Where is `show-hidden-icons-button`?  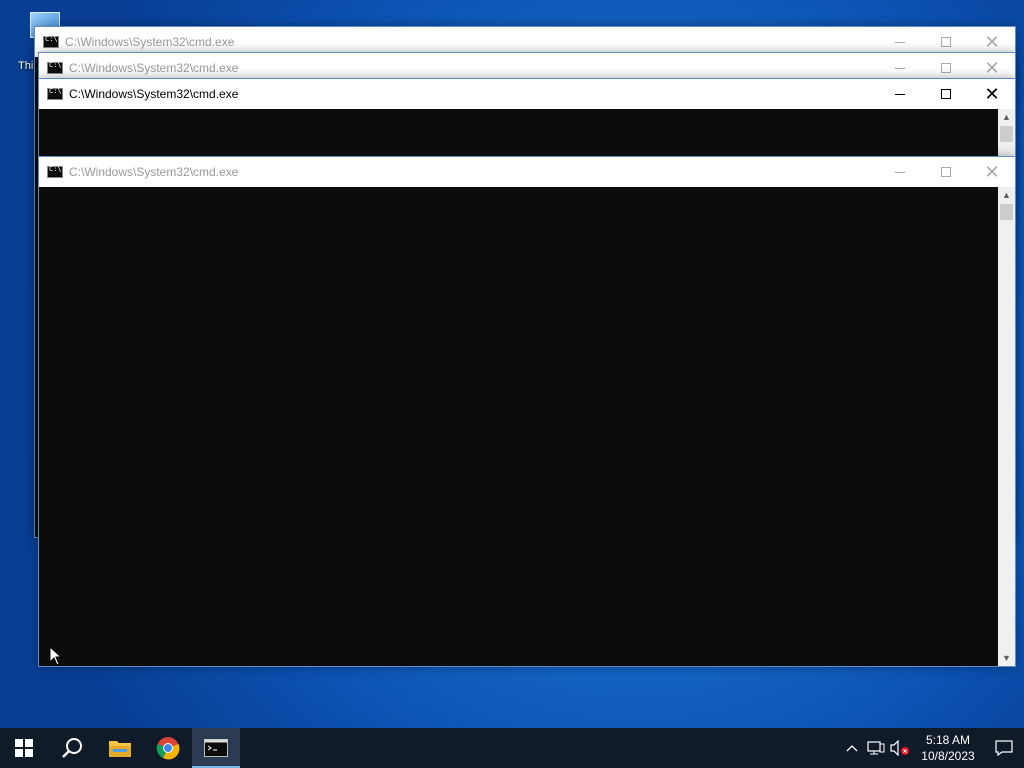 show-hidden-icons-button is located at coordinates (852, 748).